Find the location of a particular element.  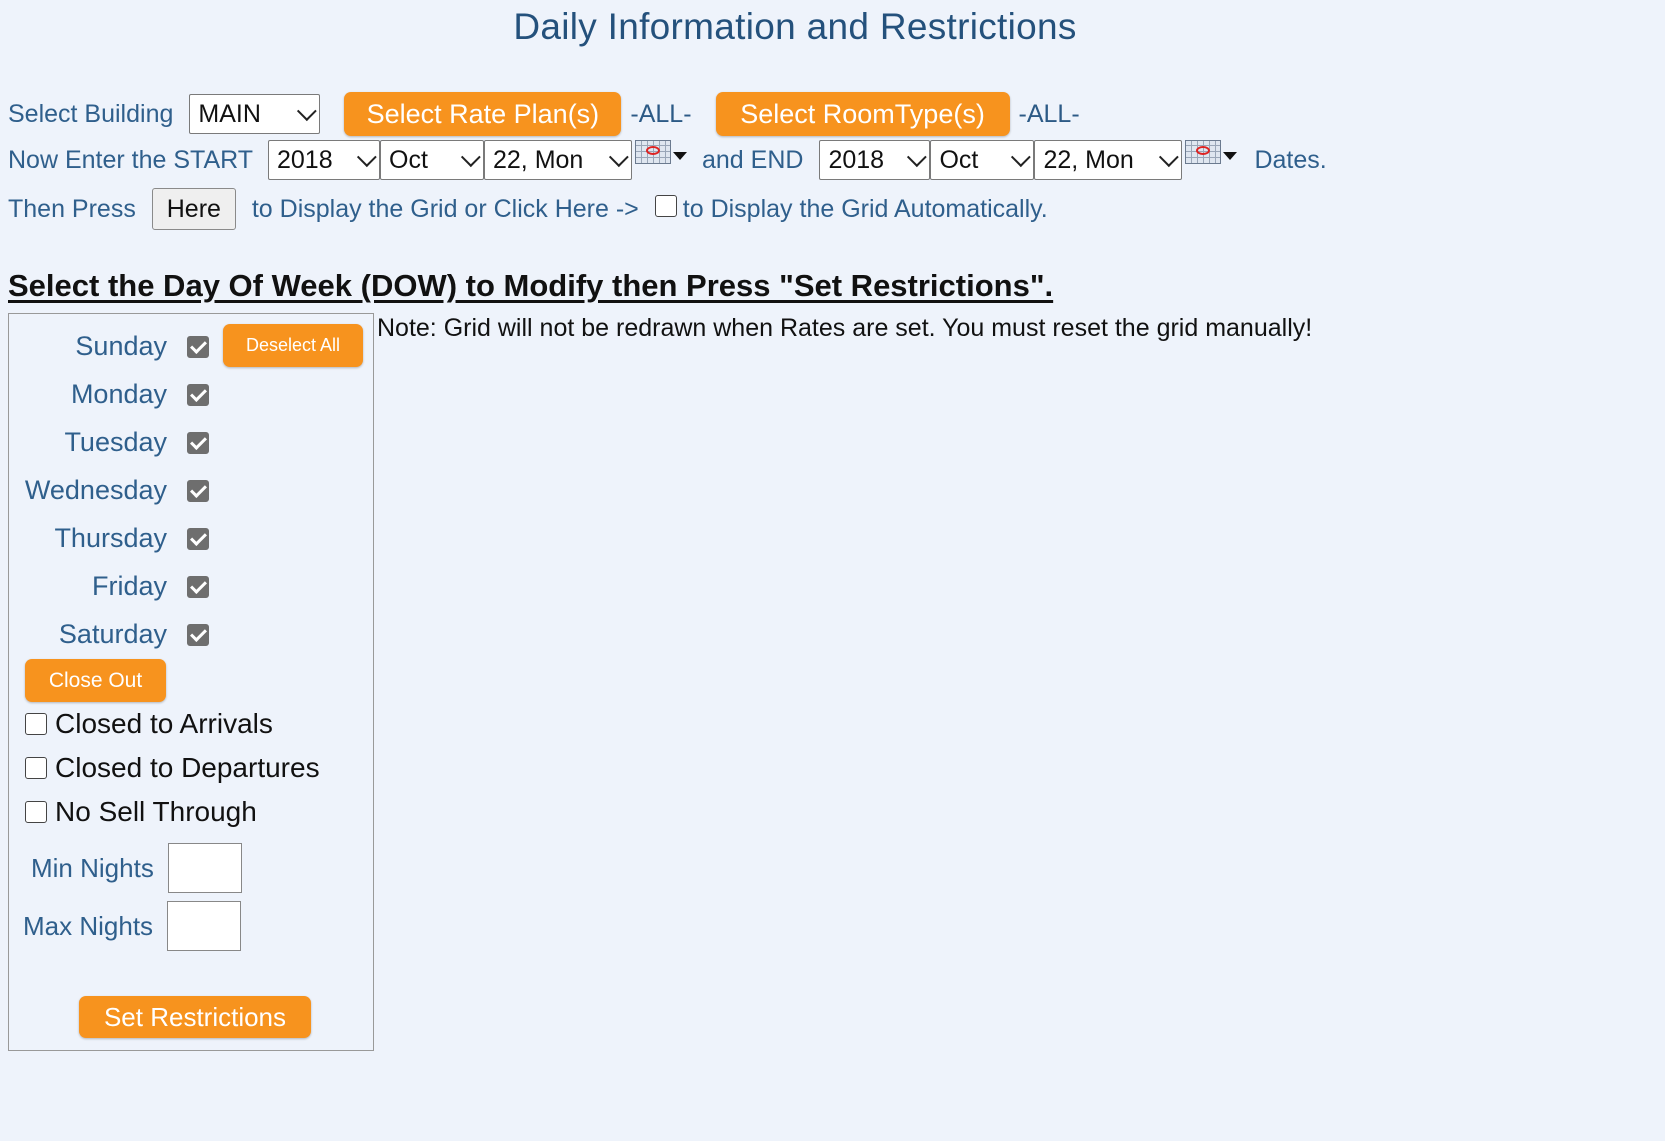

close-out-button: Close Out is located at coordinates (95, 680).